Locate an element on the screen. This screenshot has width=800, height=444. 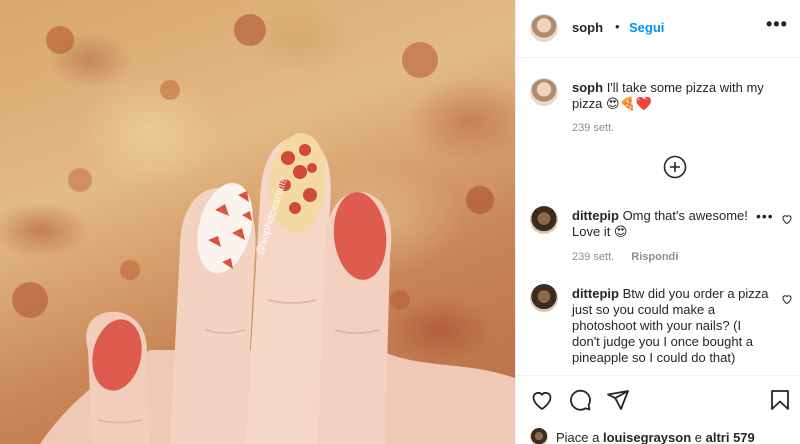
reply-button: Rispondi is located at coordinates (654, 257).